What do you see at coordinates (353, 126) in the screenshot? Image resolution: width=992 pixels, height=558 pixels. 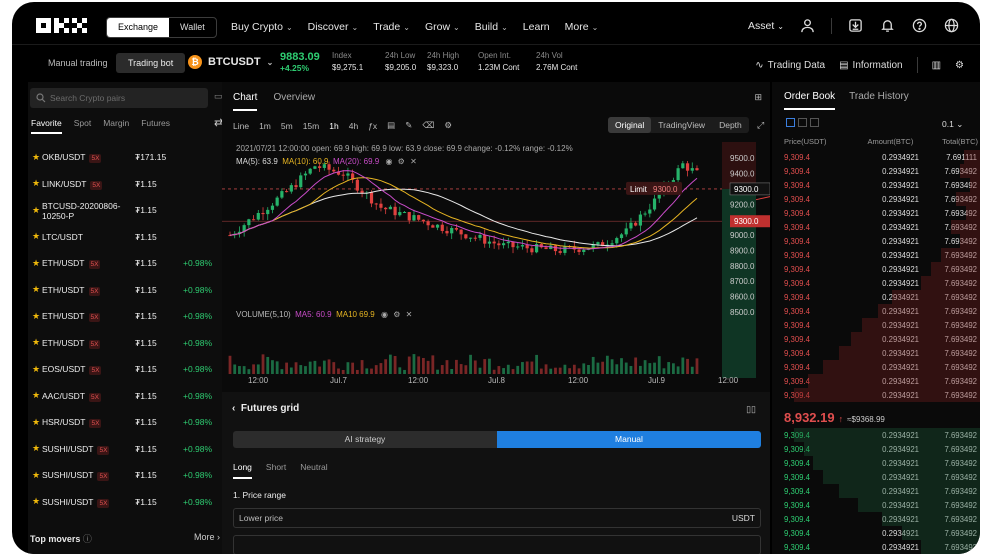 I see `interval-4h: 4h` at bounding box center [353, 126].